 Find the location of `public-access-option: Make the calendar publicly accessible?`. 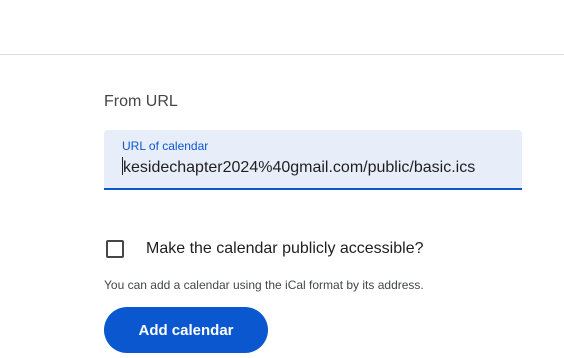

public-access-option: Make the calendar publicly accessible? is located at coordinates (264, 249).